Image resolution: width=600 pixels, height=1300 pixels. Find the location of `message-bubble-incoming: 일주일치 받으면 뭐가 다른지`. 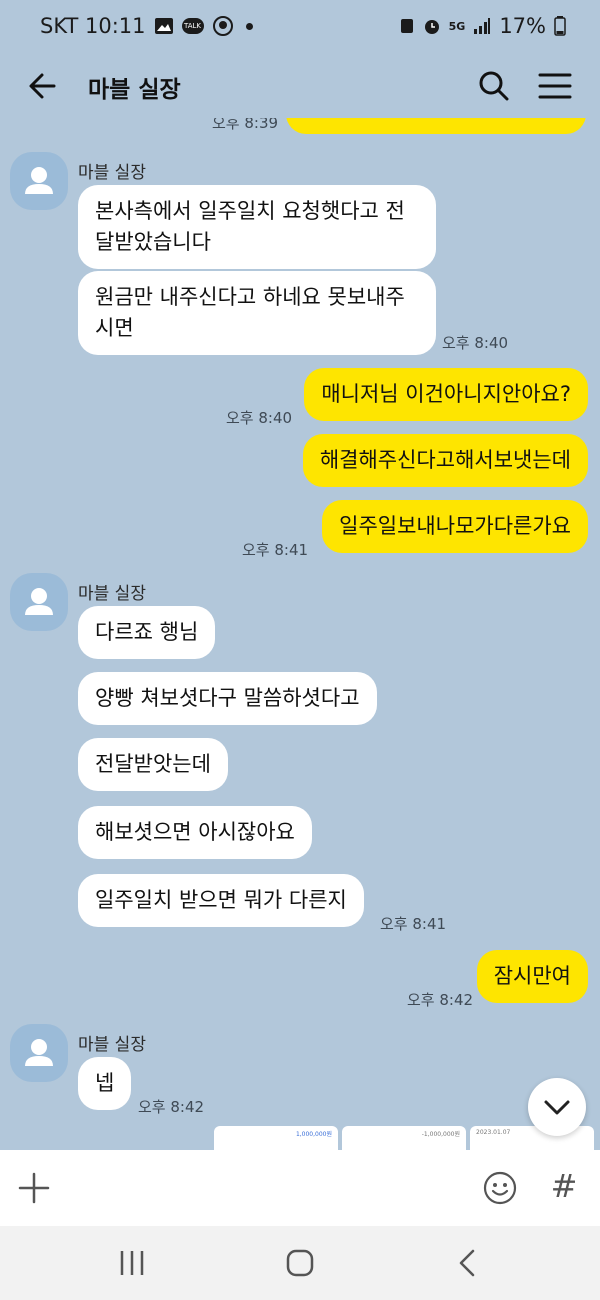

message-bubble-incoming: 일주일치 받으면 뭐가 다른지 is located at coordinates (221, 900).